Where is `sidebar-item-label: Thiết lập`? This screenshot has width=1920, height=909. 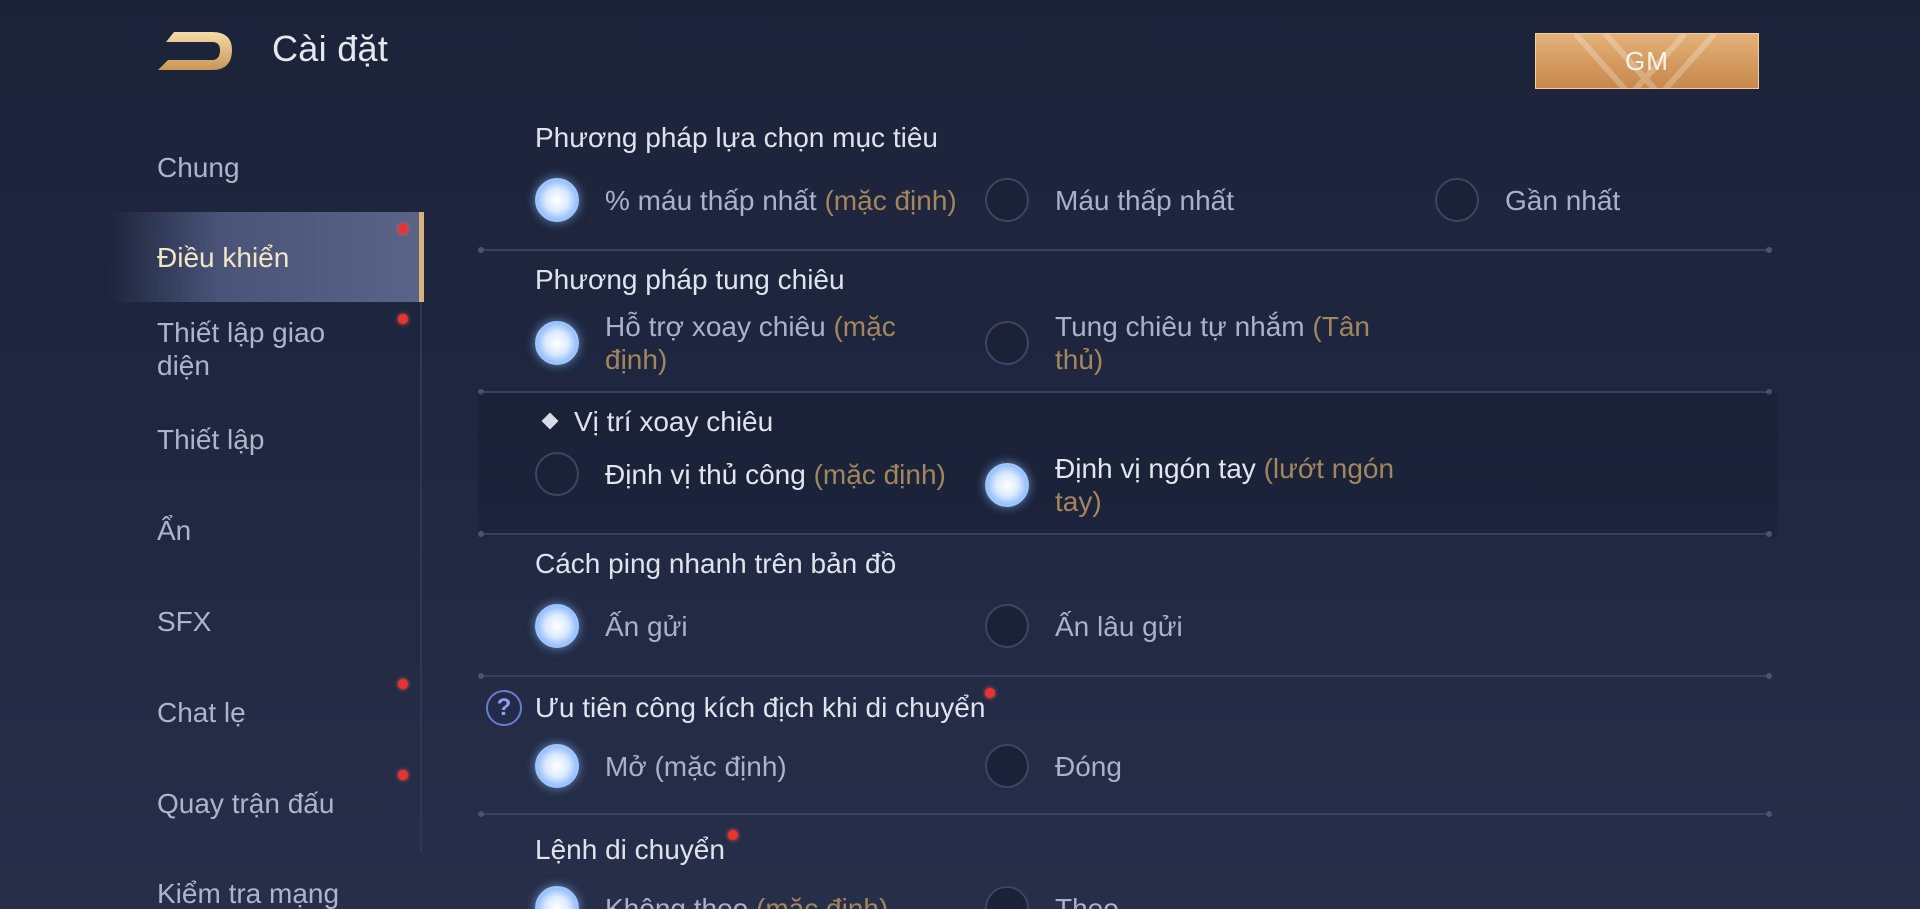
sidebar-item-label: Thiết lập is located at coordinates (211, 439).